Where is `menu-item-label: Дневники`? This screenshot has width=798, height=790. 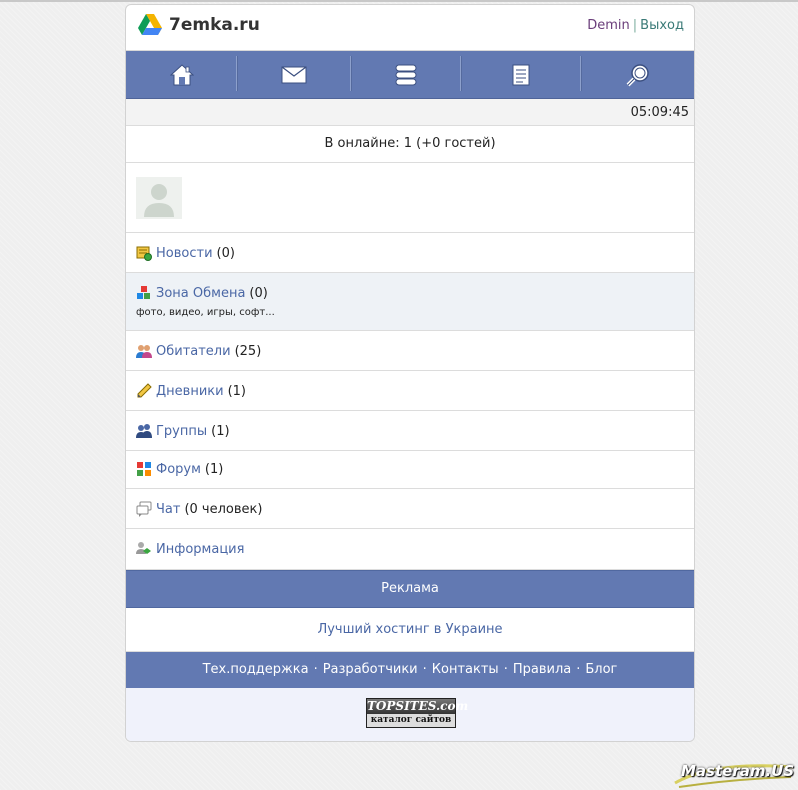
menu-item-label: Дневники is located at coordinates (190, 391).